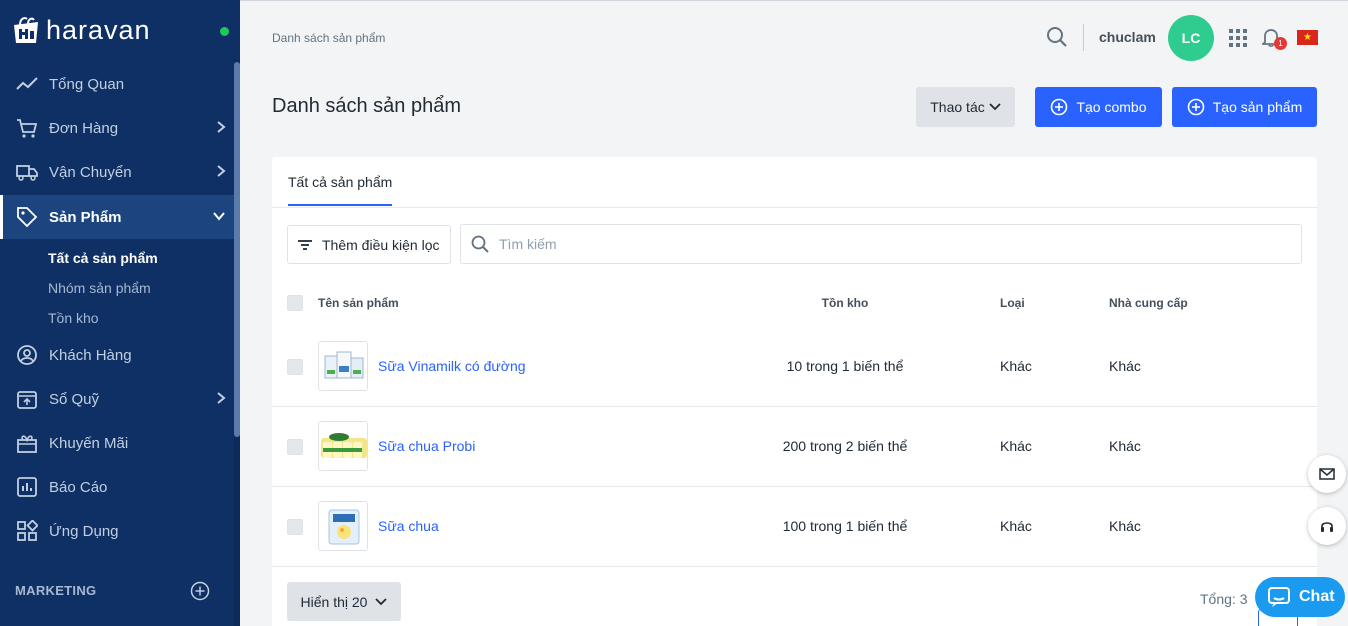  Describe the element at coordinates (78, 487) in the screenshot. I see `sidebar-item-label: Báo Cáo` at that location.